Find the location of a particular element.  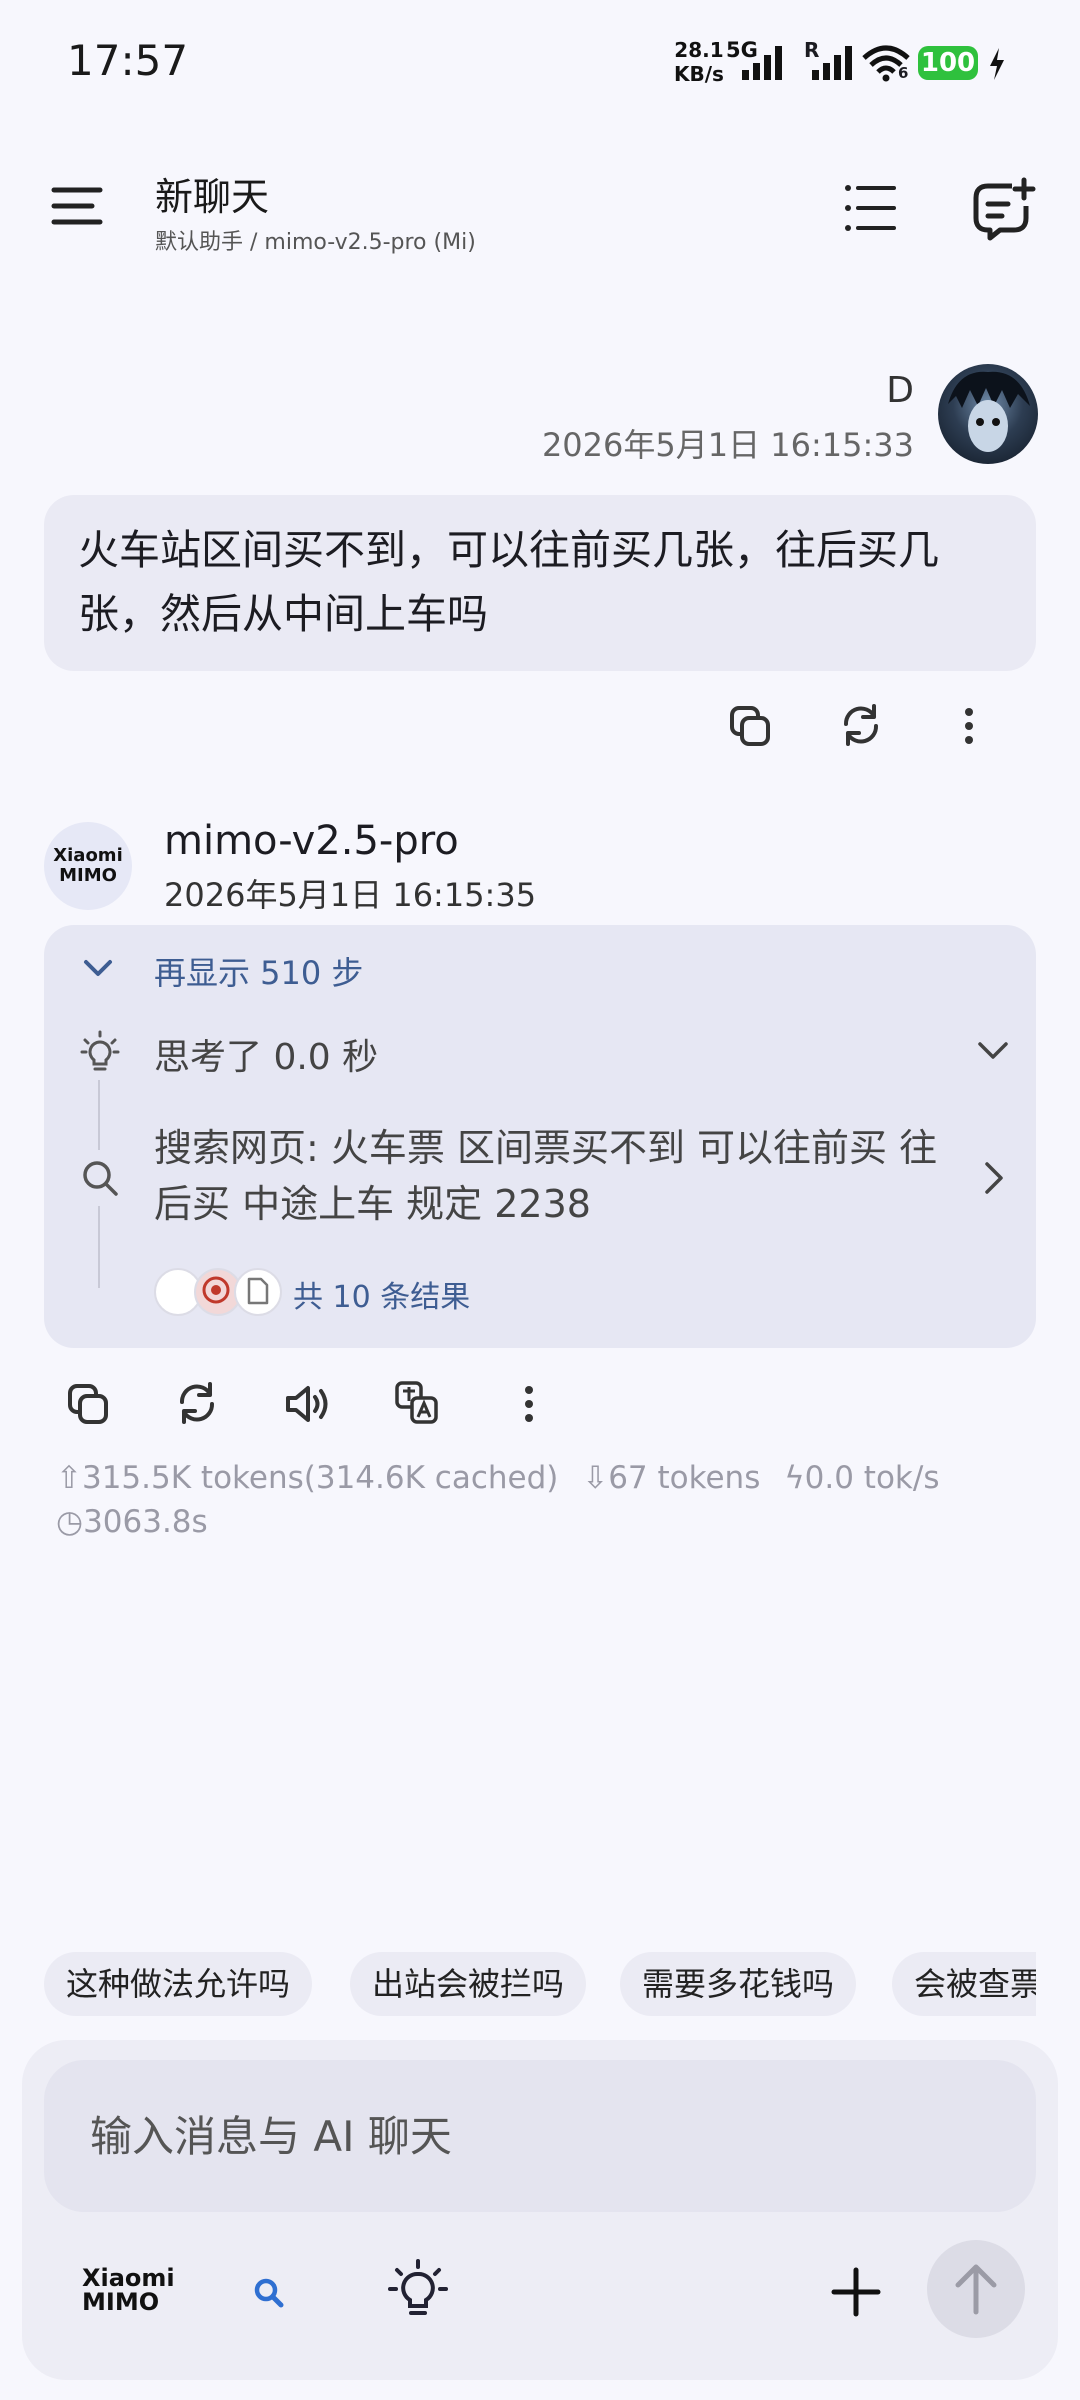

suggestion-chip: 这种做法允许吗 is located at coordinates (178, 1984).